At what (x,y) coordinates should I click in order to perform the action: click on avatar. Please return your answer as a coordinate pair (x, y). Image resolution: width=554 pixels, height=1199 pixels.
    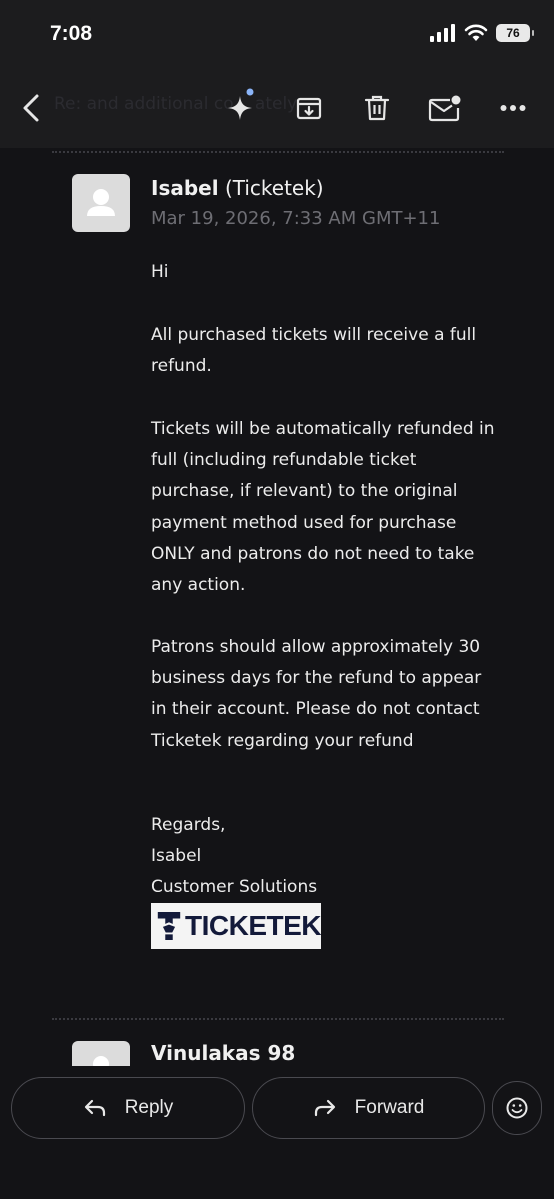
    Looking at the image, I should click on (101, 203).